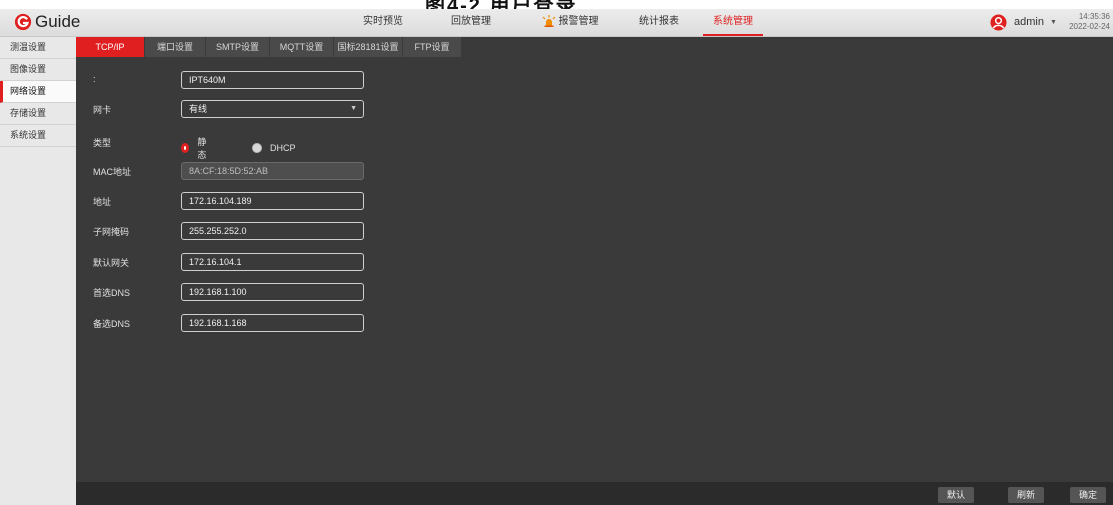  I want to click on figure-caption: 图4-2 用户登录, so click(556, 4).